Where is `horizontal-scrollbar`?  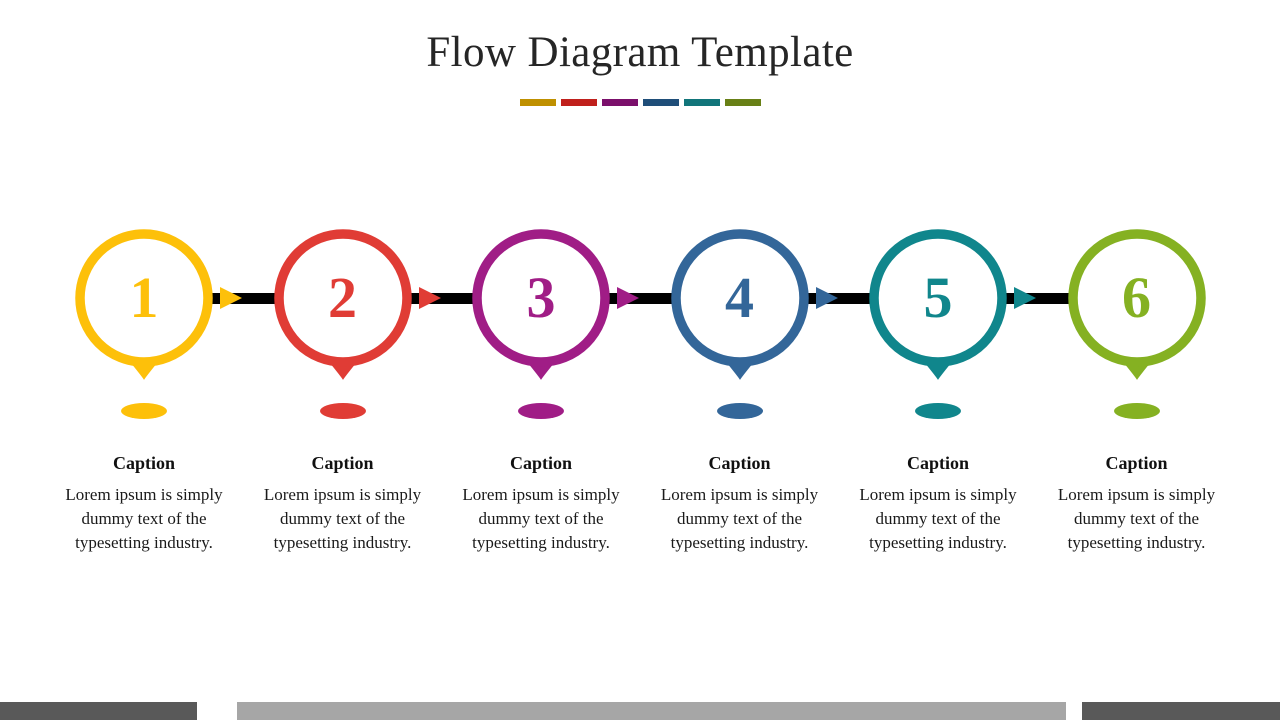
horizontal-scrollbar is located at coordinates (640, 711).